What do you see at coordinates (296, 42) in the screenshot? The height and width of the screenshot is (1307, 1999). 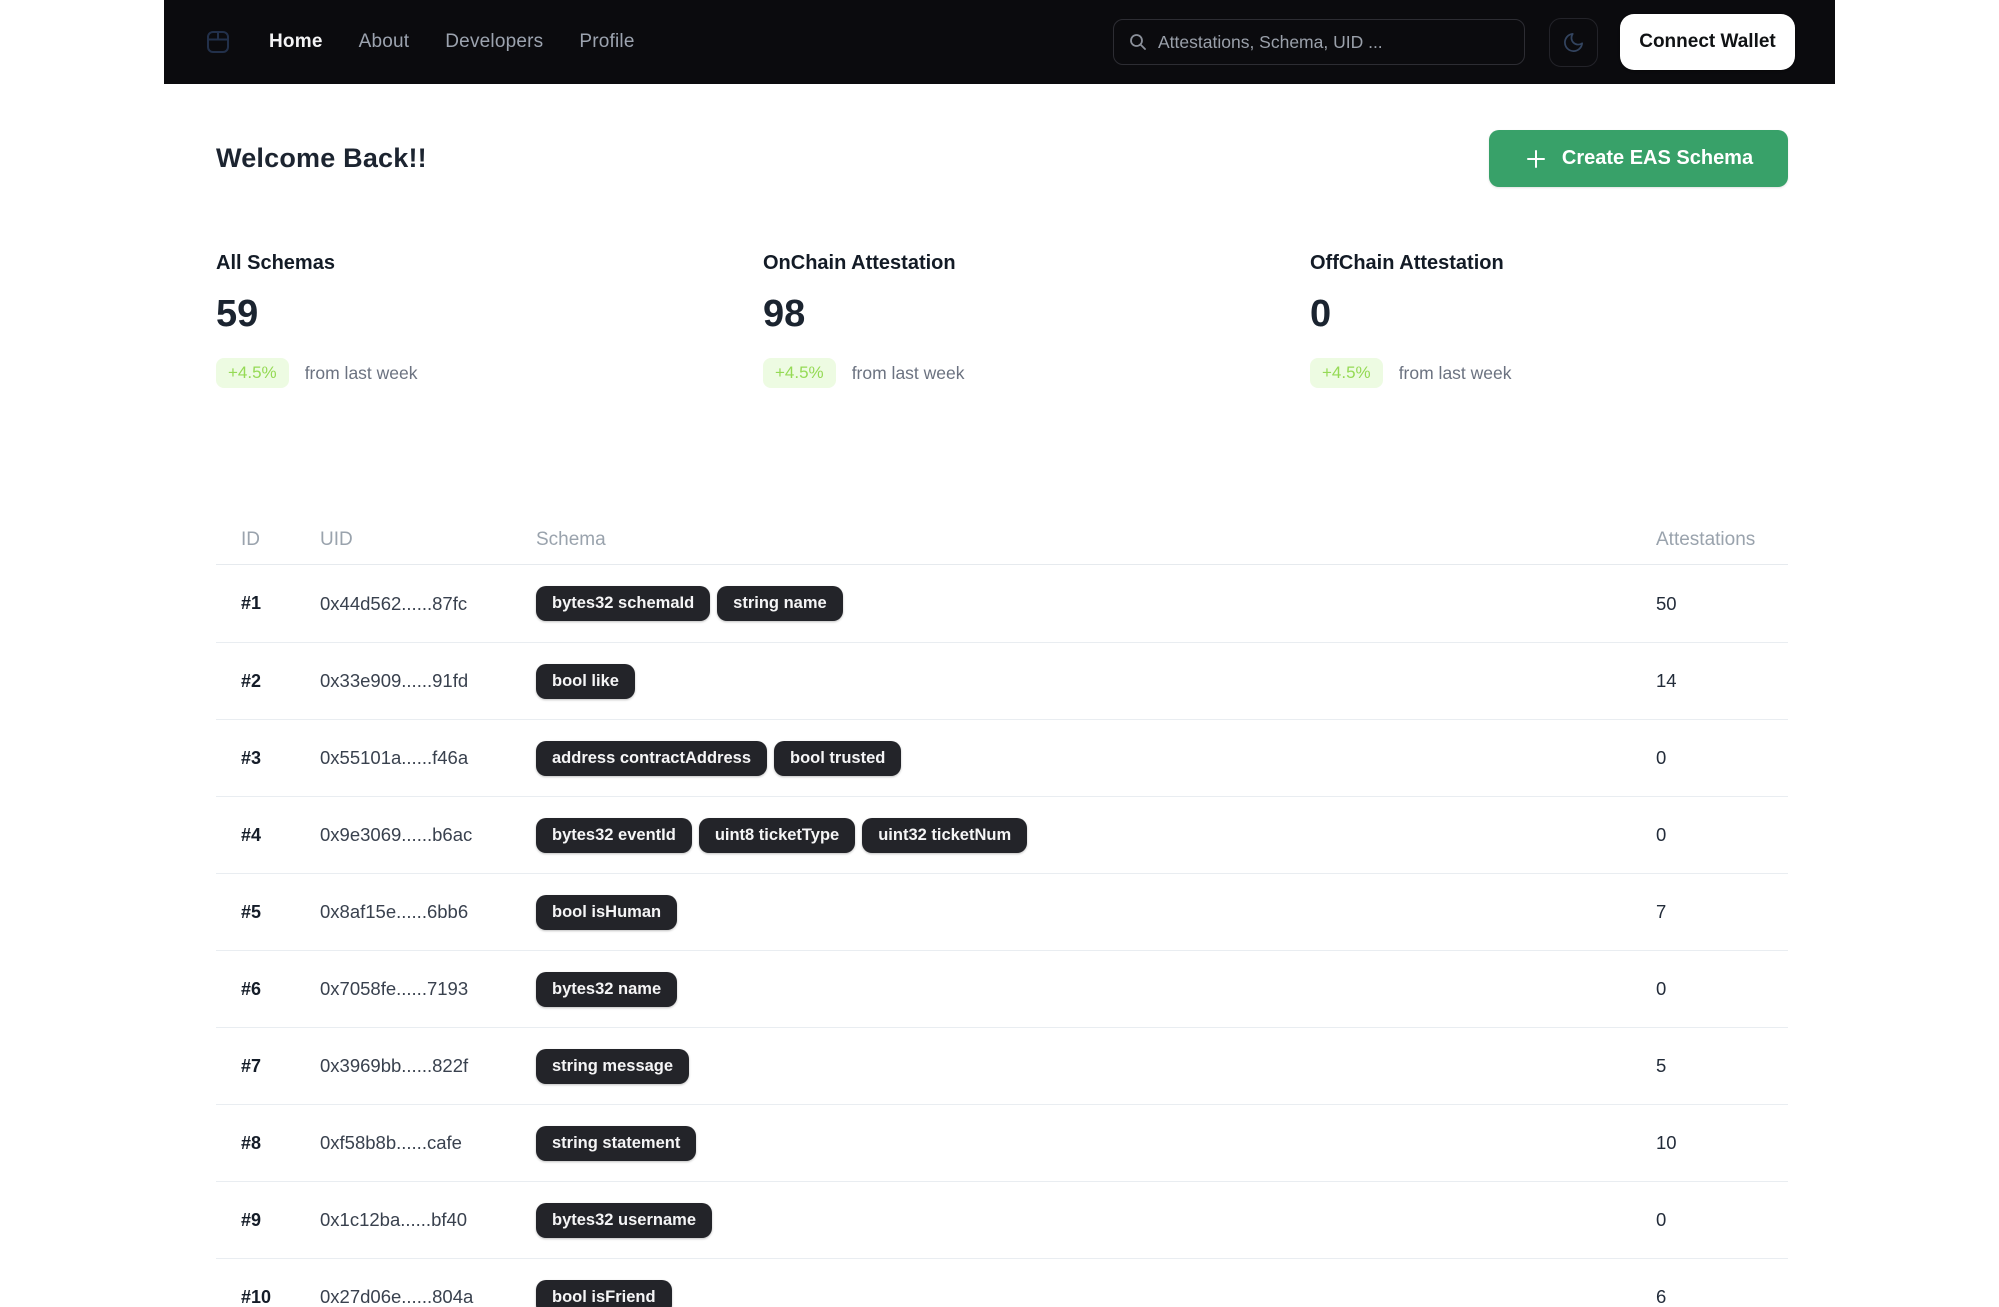 I see `nav-link-home: Home` at bounding box center [296, 42].